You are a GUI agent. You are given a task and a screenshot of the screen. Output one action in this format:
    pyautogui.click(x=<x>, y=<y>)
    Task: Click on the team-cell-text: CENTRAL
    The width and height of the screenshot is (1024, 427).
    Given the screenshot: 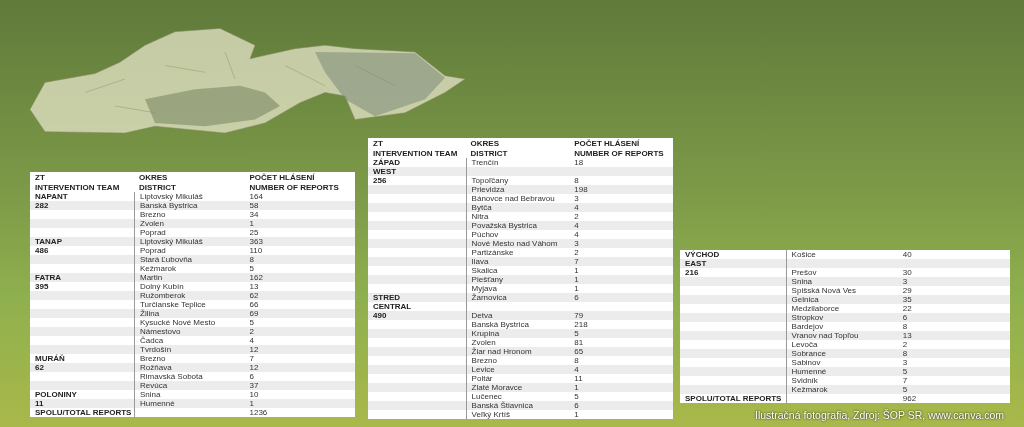 What is the action you would take?
    pyautogui.click(x=392, y=306)
    